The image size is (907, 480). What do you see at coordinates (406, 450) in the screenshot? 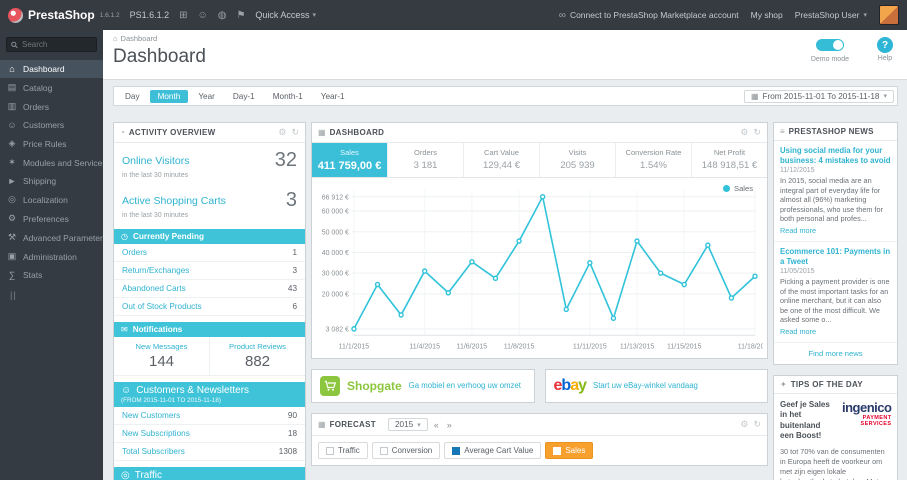
I see `forecast-conversion-toggle: Conversion` at bounding box center [406, 450].